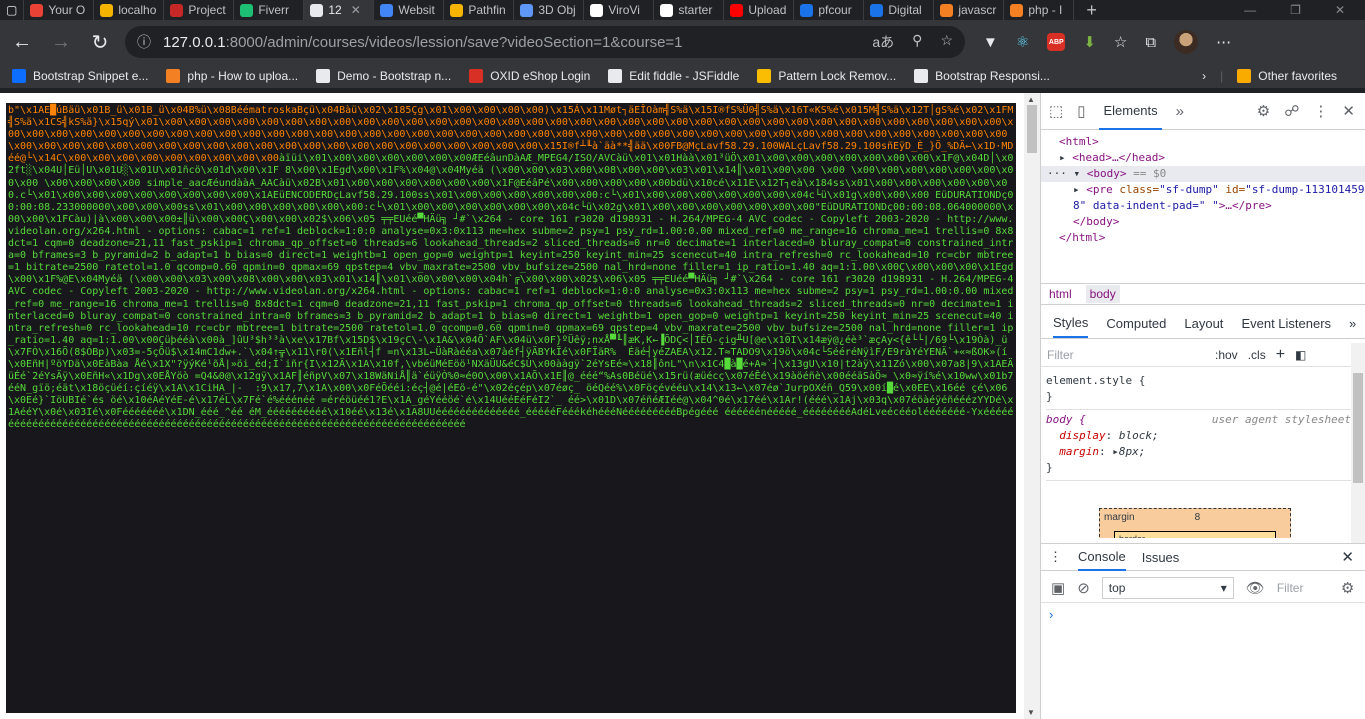  I want to click on more-style-tabs-icon: », so click(1352, 323).